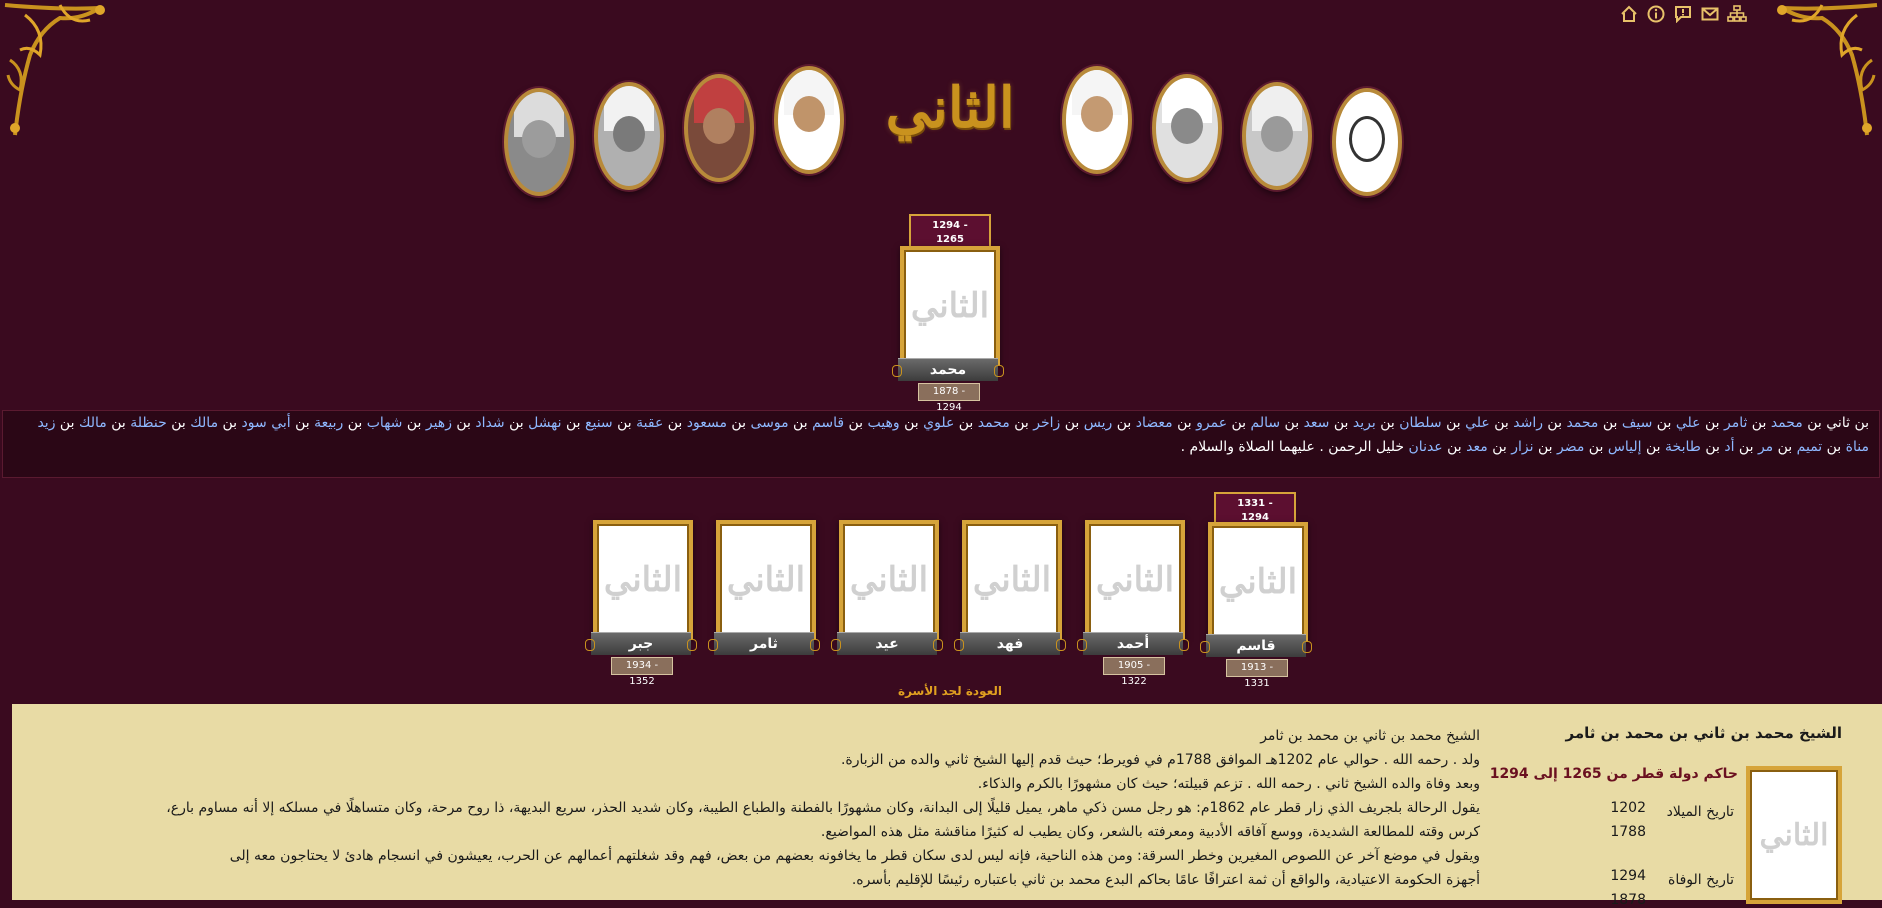 The image size is (1882, 908). What do you see at coordinates (950, 691) in the screenshot?
I see `back-to-ancestor-link: العودة لجد الأسرة` at bounding box center [950, 691].